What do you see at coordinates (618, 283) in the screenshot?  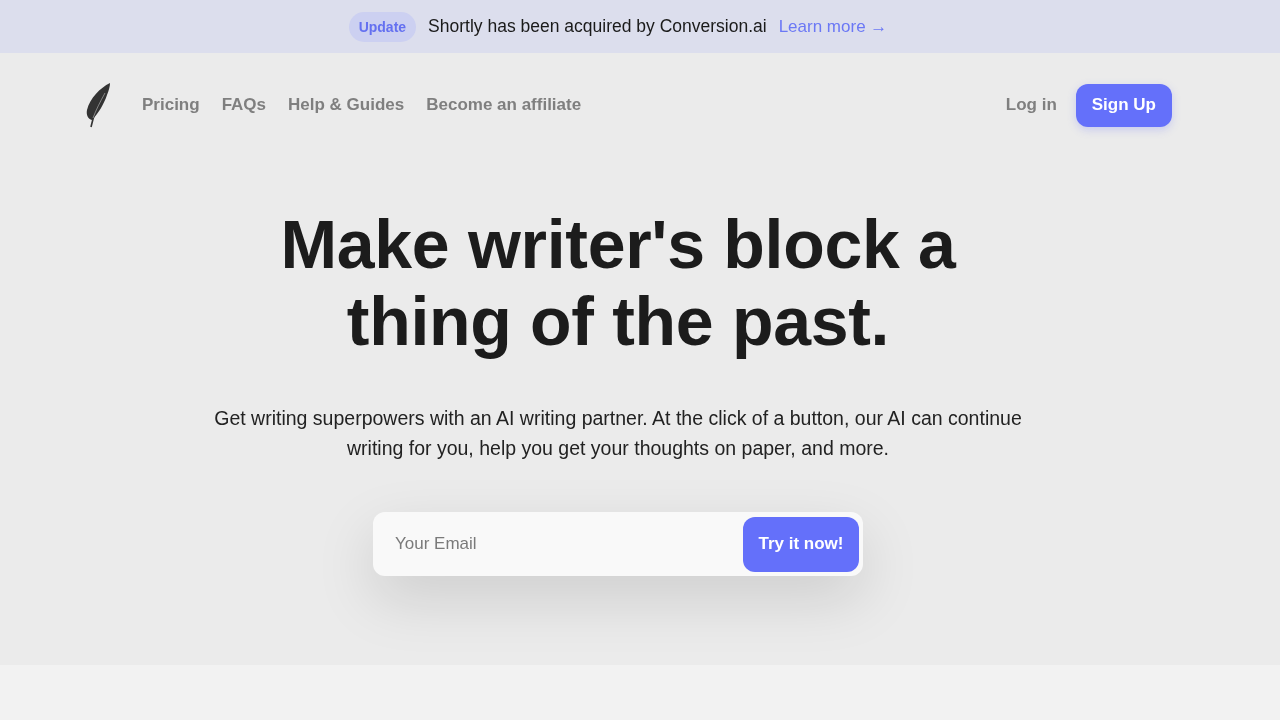 I see `hero-headline: Make writer's block a thing of the past.` at bounding box center [618, 283].